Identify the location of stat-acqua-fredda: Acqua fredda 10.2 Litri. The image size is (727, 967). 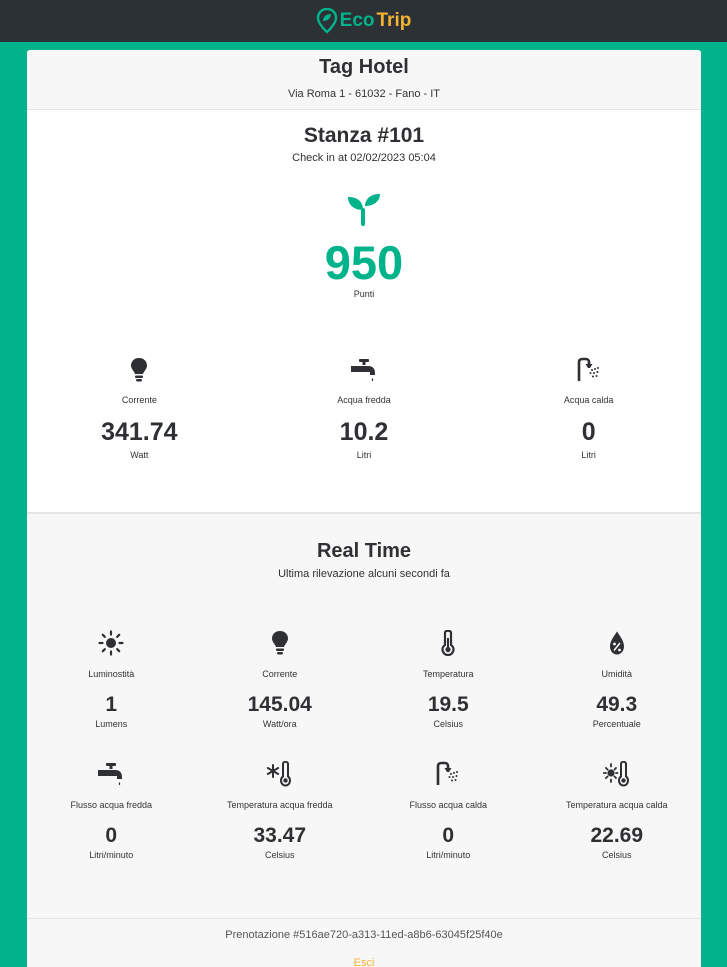
(364, 408).